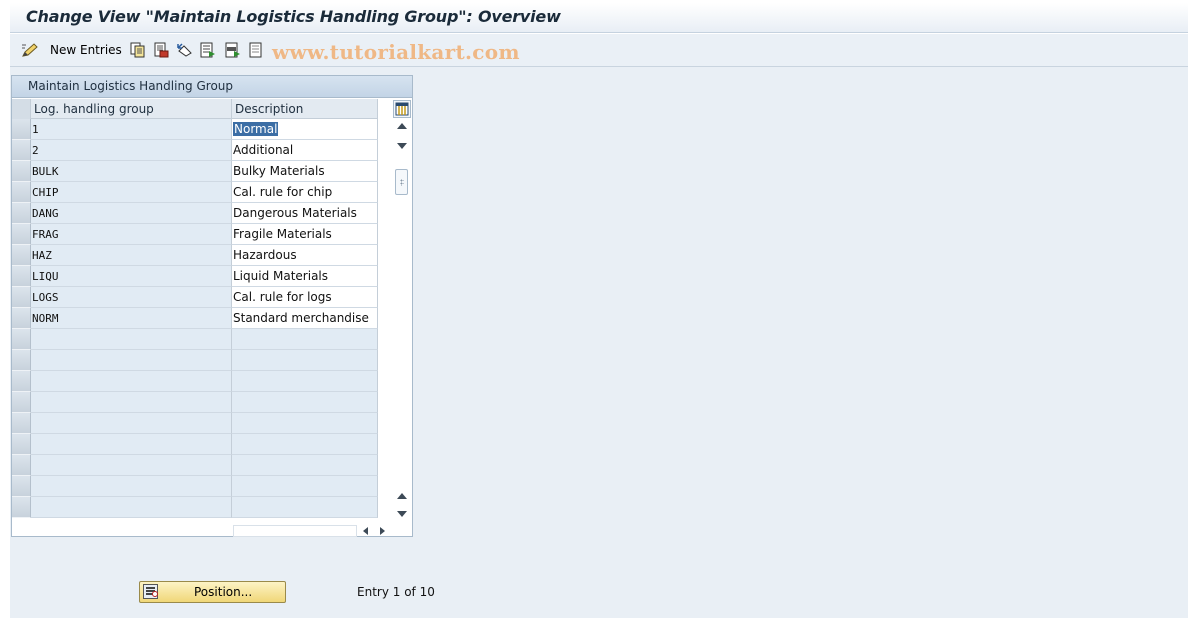 Image resolution: width=1188 pixels, height=618 pixels. What do you see at coordinates (295, 531) in the screenshot?
I see `horizontal-scroll-track` at bounding box center [295, 531].